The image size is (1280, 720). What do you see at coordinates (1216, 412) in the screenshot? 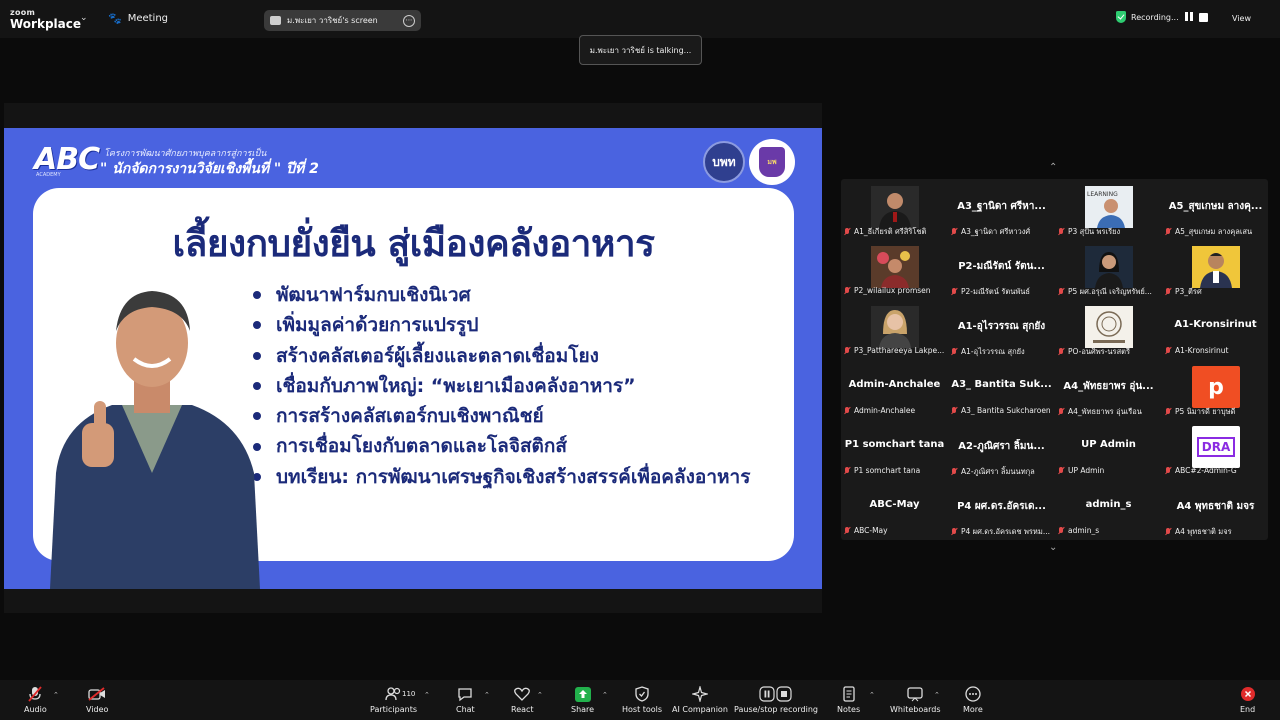
I see `participant-name-label: P5 นิมารดี ยาบุษดี` at bounding box center [1216, 412].